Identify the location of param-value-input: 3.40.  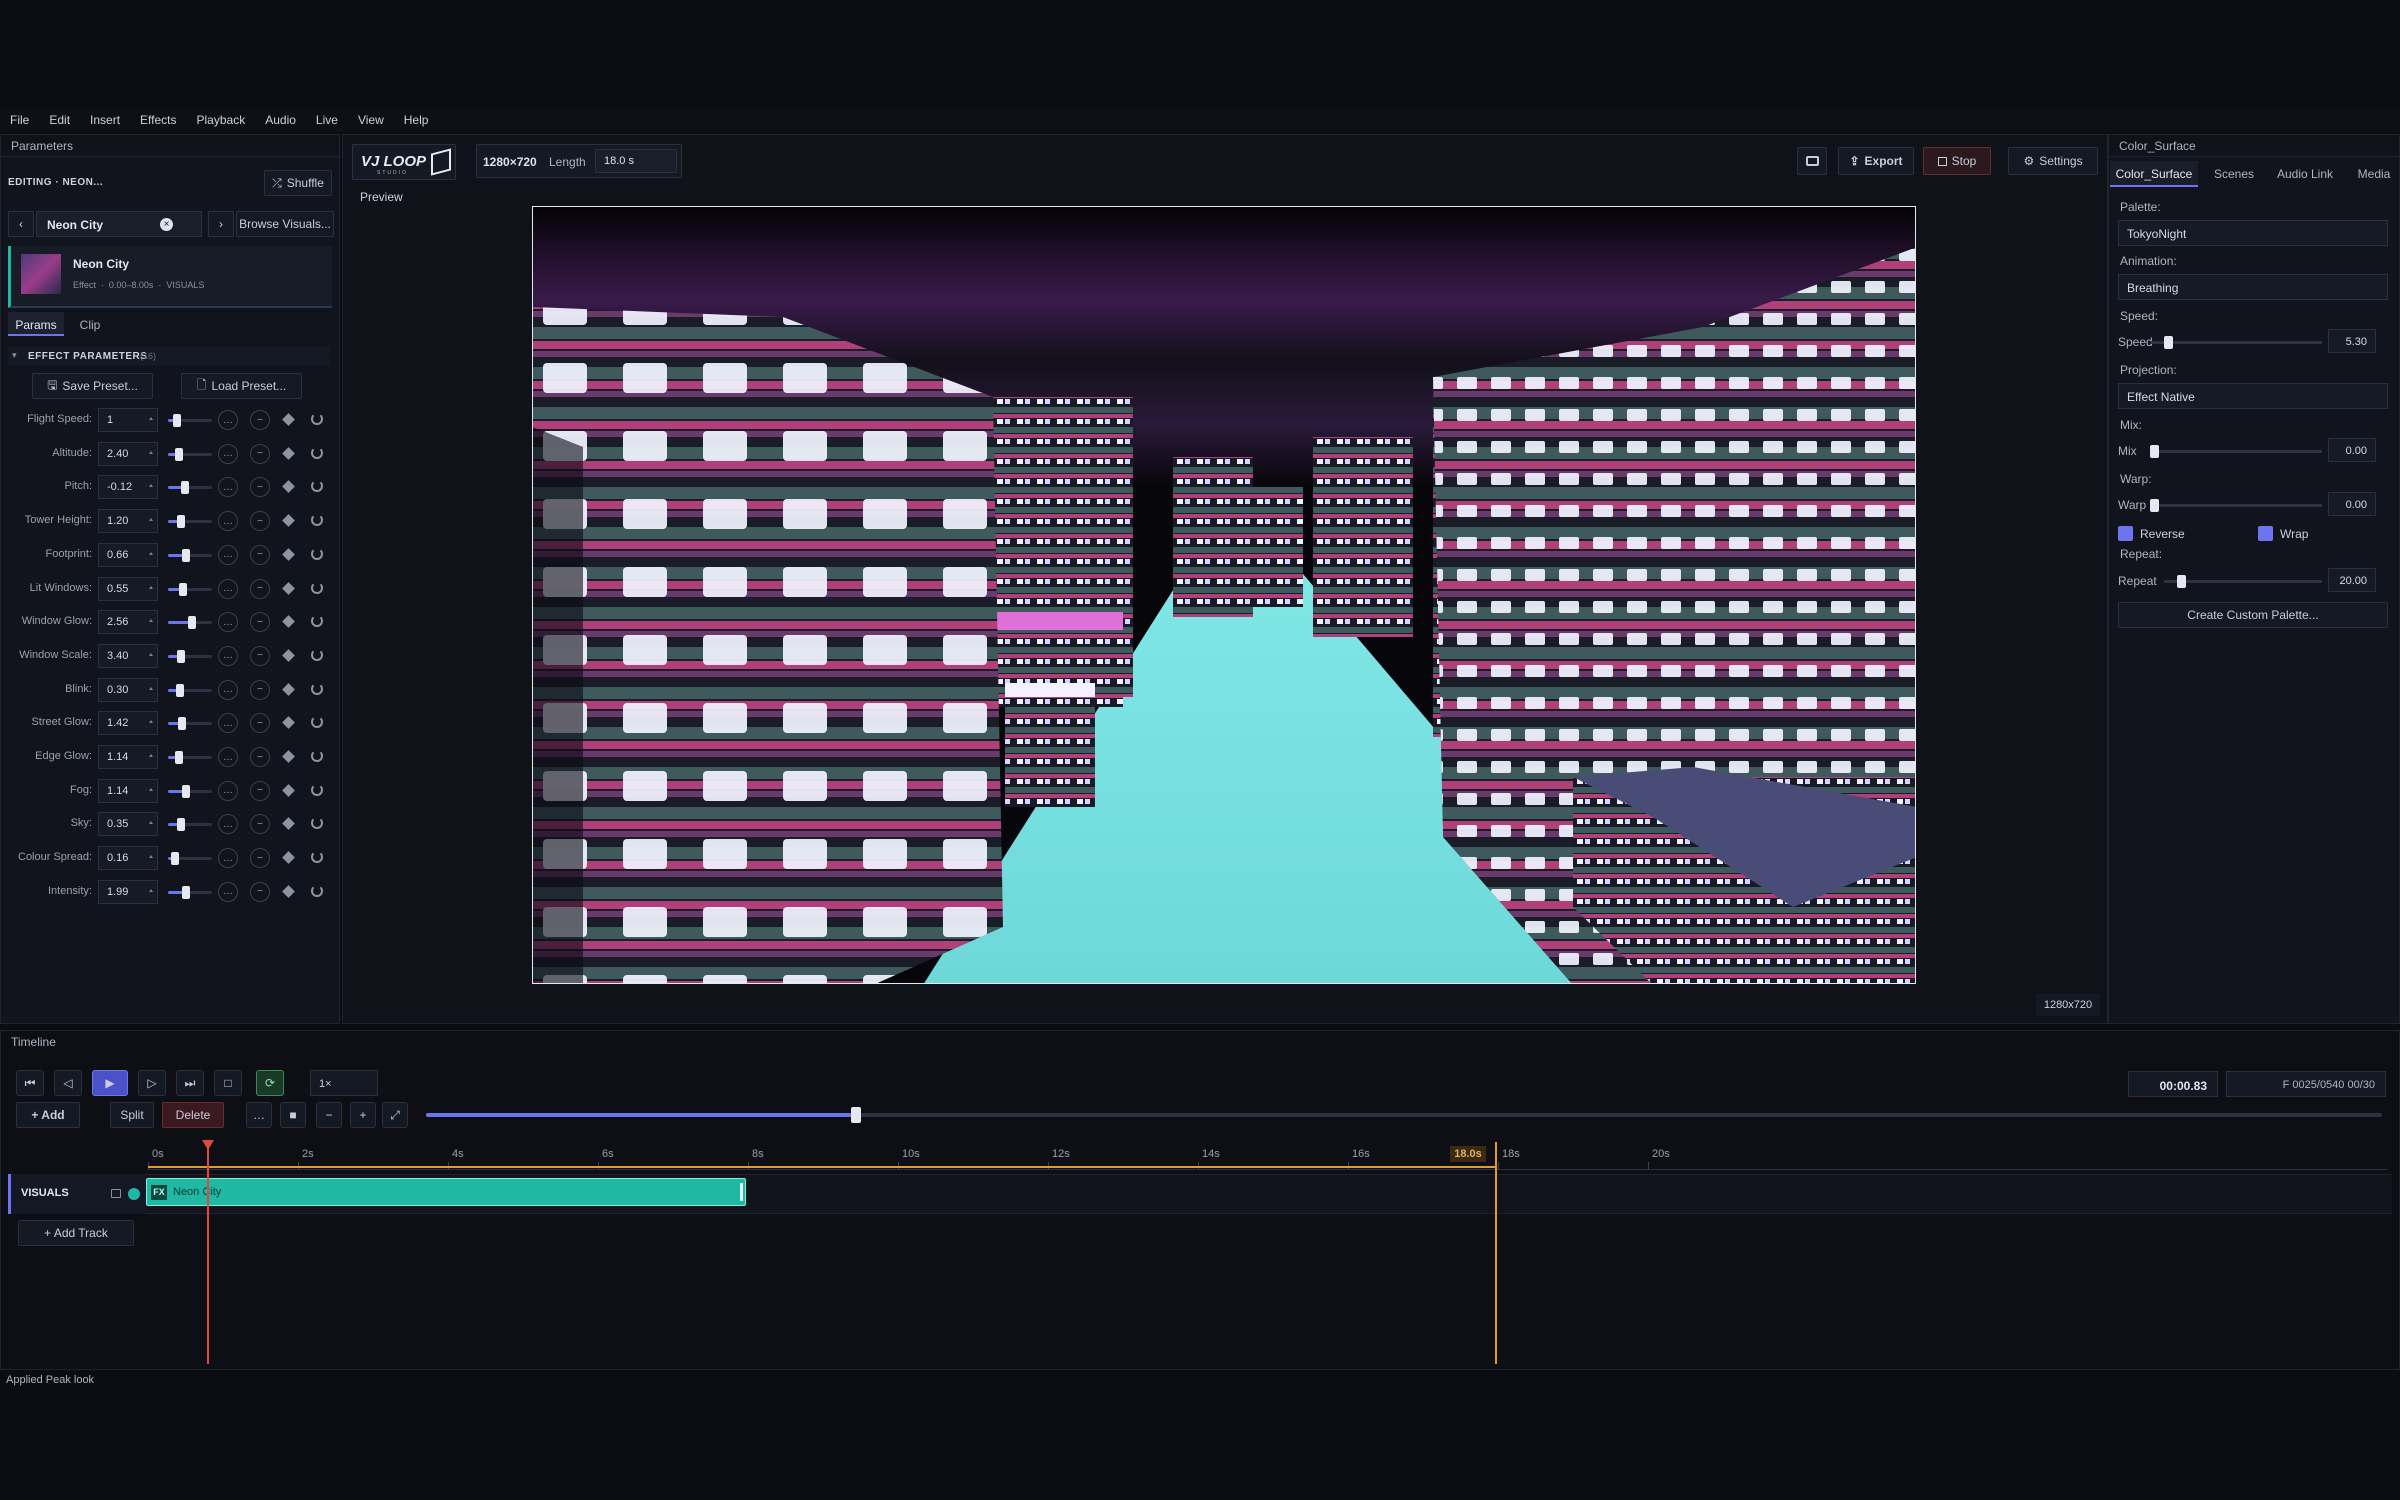
(128, 655).